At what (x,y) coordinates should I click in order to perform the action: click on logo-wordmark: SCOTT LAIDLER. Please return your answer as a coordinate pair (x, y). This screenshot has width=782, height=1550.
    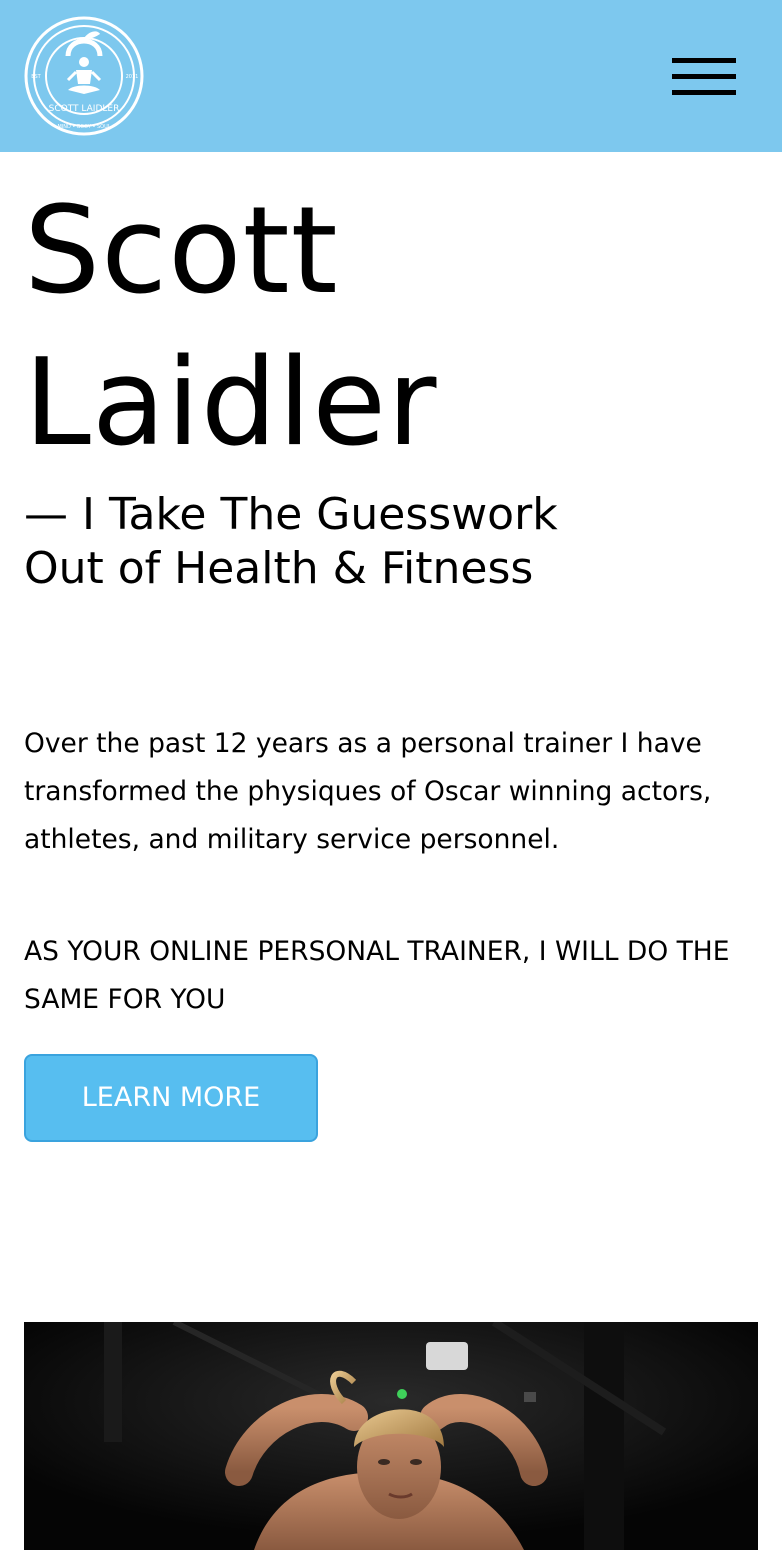
    Looking at the image, I should click on (84, 109).